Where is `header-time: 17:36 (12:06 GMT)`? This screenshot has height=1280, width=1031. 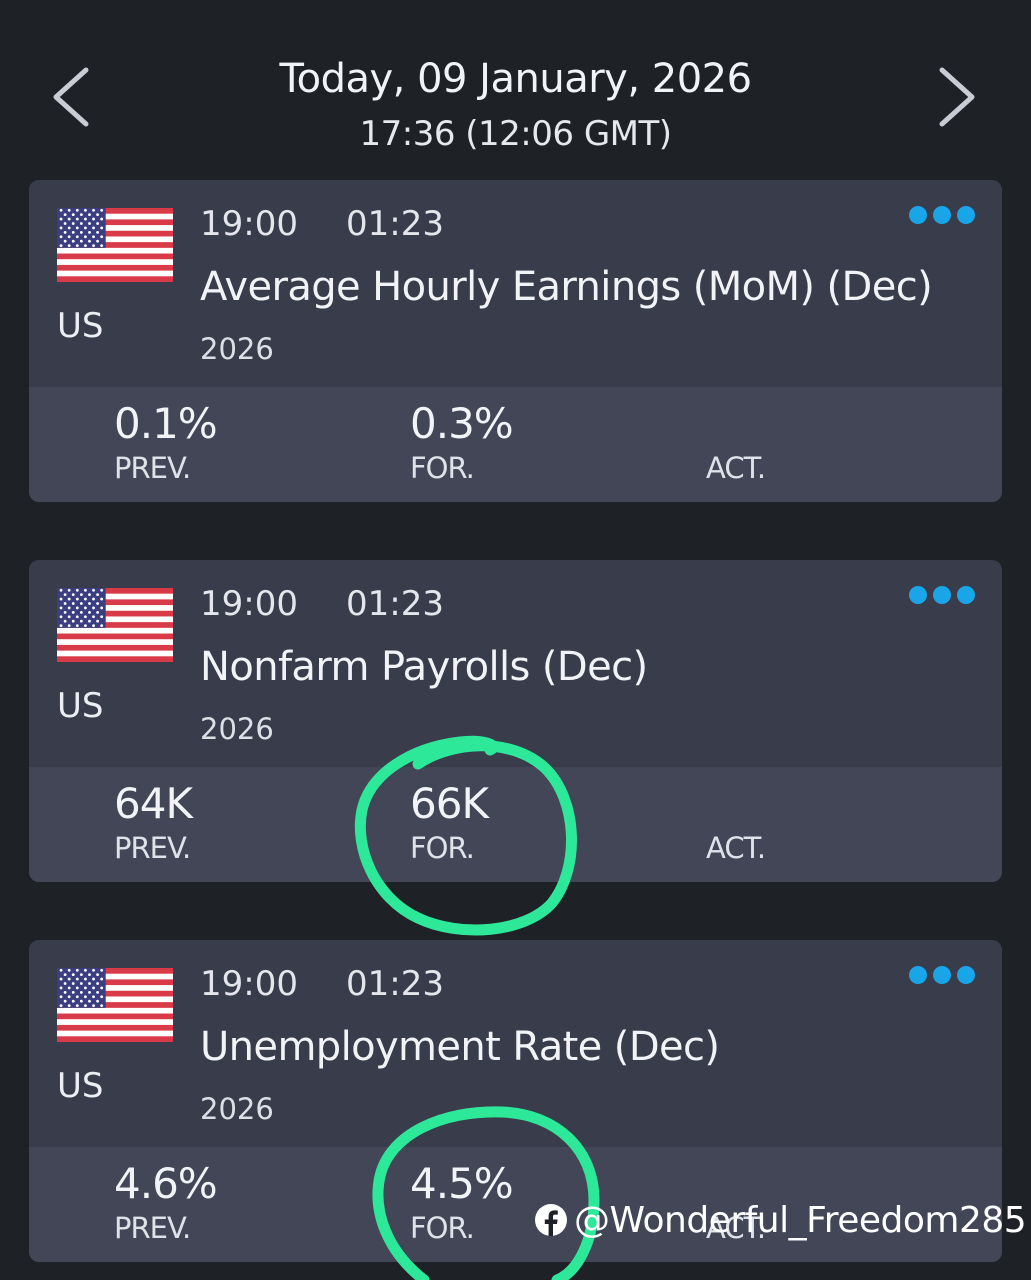 header-time: 17:36 (12:06 GMT) is located at coordinates (515, 134).